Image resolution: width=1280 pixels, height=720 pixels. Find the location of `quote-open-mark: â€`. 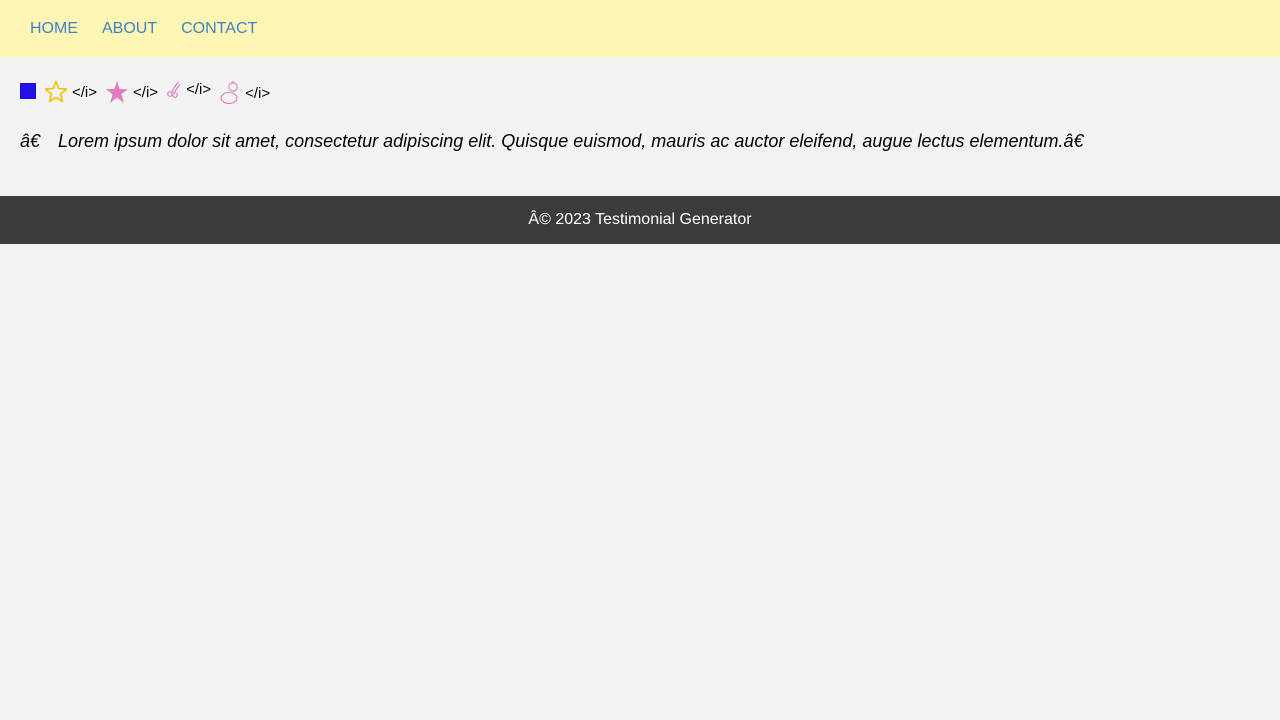

quote-open-mark: â€ is located at coordinates (30, 141).